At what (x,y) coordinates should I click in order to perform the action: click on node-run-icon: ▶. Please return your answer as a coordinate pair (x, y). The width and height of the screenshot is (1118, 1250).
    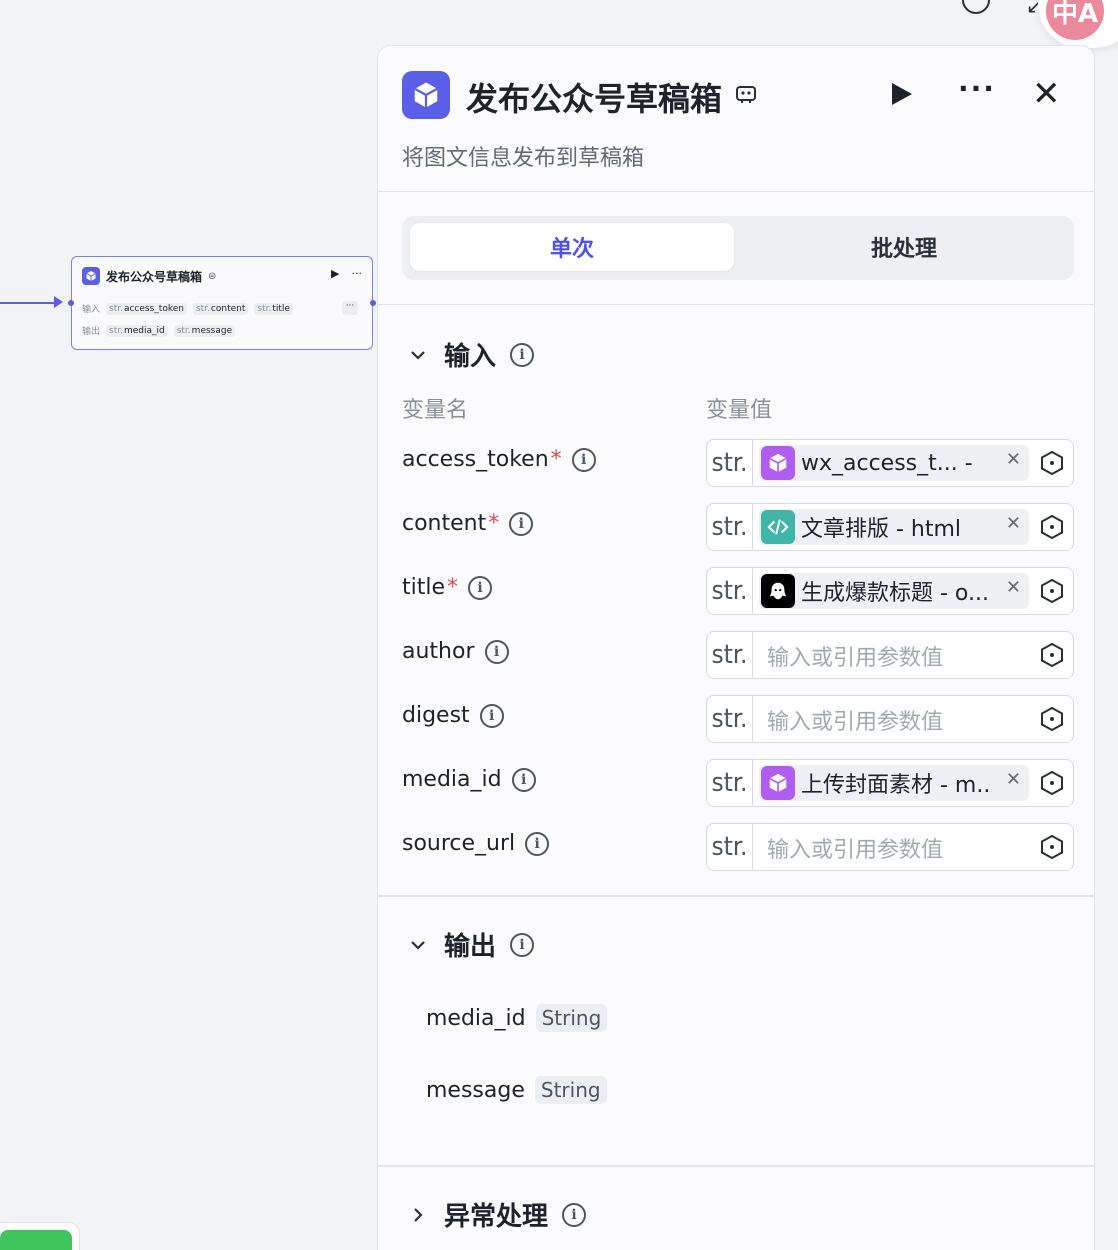
    Looking at the image, I should click on (335, 273).